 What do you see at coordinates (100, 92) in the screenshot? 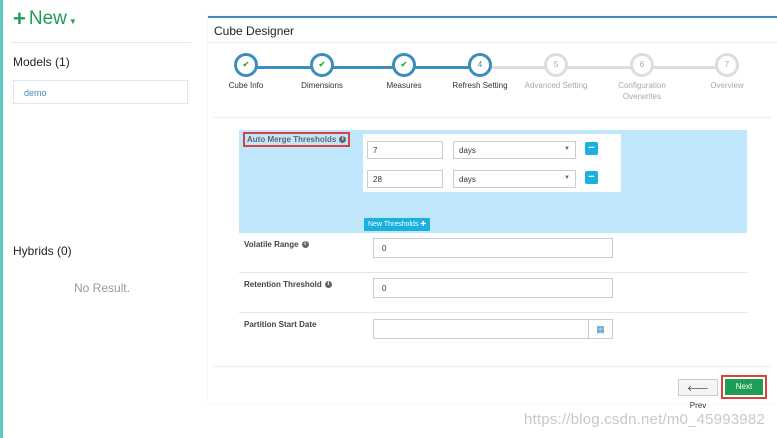
I see `model-item-demo: demo` at bounding box center [100, 92].